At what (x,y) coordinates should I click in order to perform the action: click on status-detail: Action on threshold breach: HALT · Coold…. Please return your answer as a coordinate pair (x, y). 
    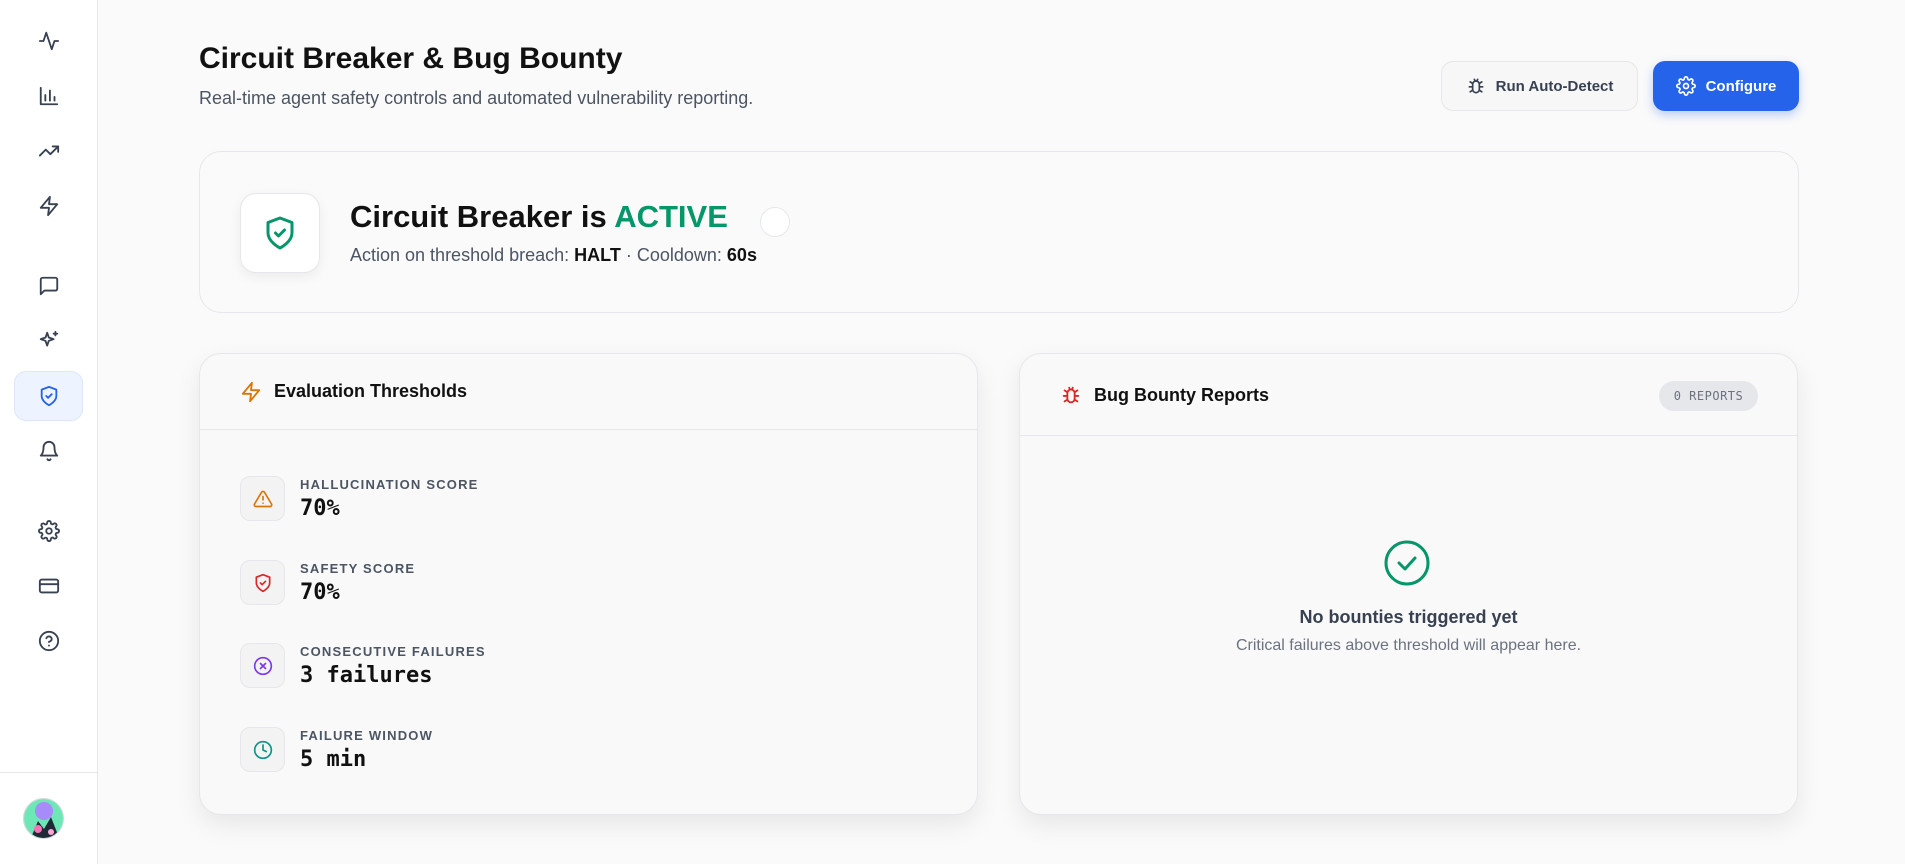
    Looking at the image, I should click on (553, 255).